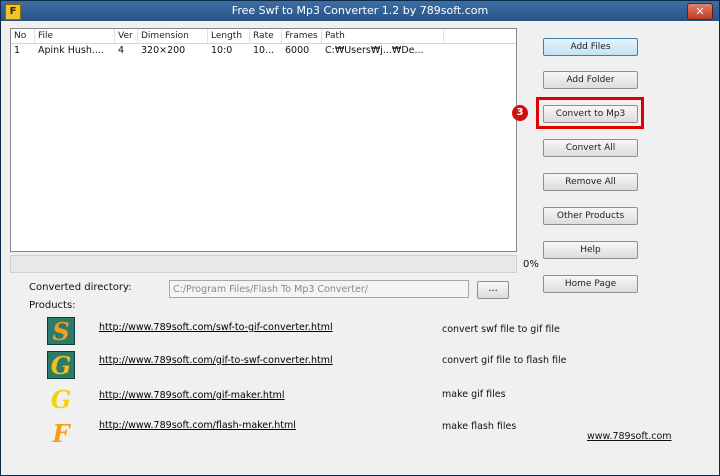 This screenshot has width=720, height=476. Describe the element at coordinates (383, 36) in the screenshot. I see `column-path: Path` at that location.